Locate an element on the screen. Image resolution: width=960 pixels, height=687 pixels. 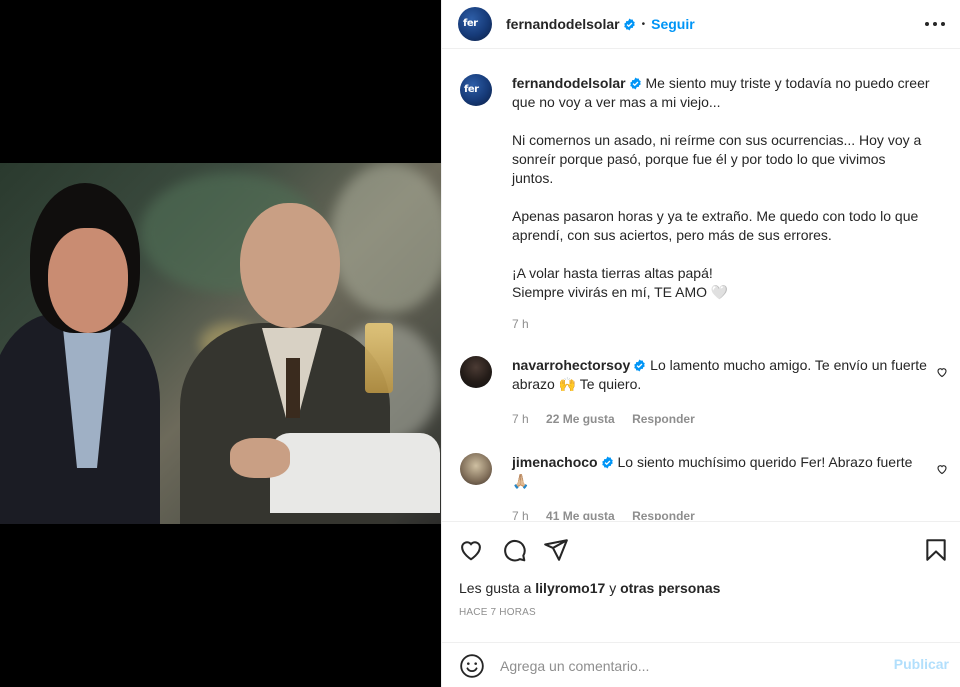
more-options-icon is located at coordinates (935, 24).